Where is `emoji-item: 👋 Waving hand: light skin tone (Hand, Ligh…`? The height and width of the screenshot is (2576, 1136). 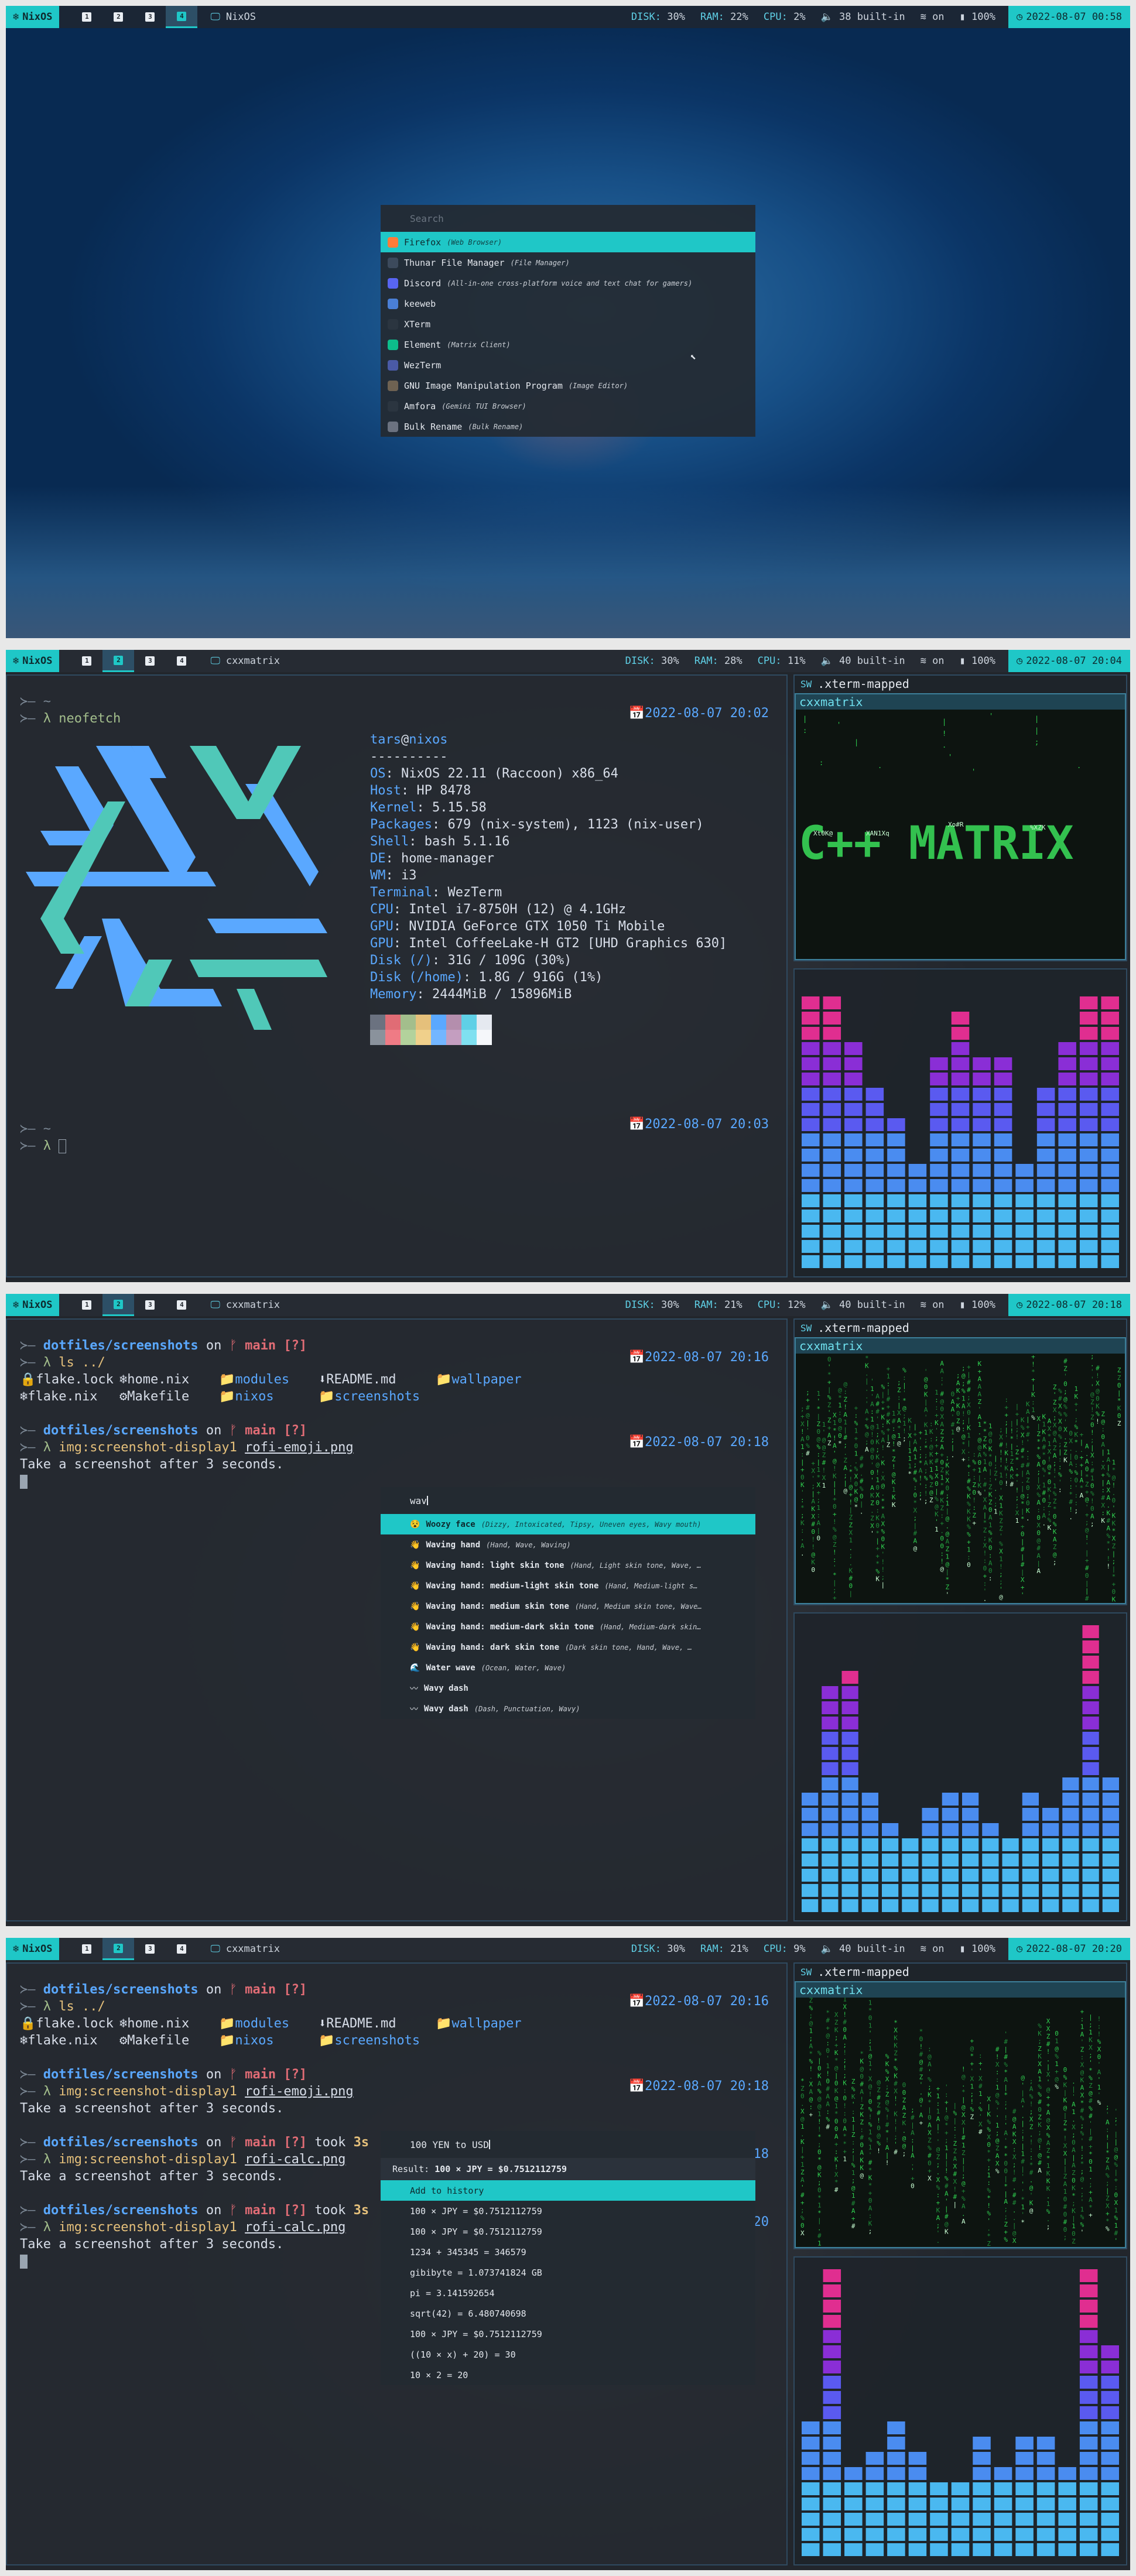 emoji-item: 👋 Waving hand: light skin tone (Hand, Ligh… is located at coordinates (568, 1565).